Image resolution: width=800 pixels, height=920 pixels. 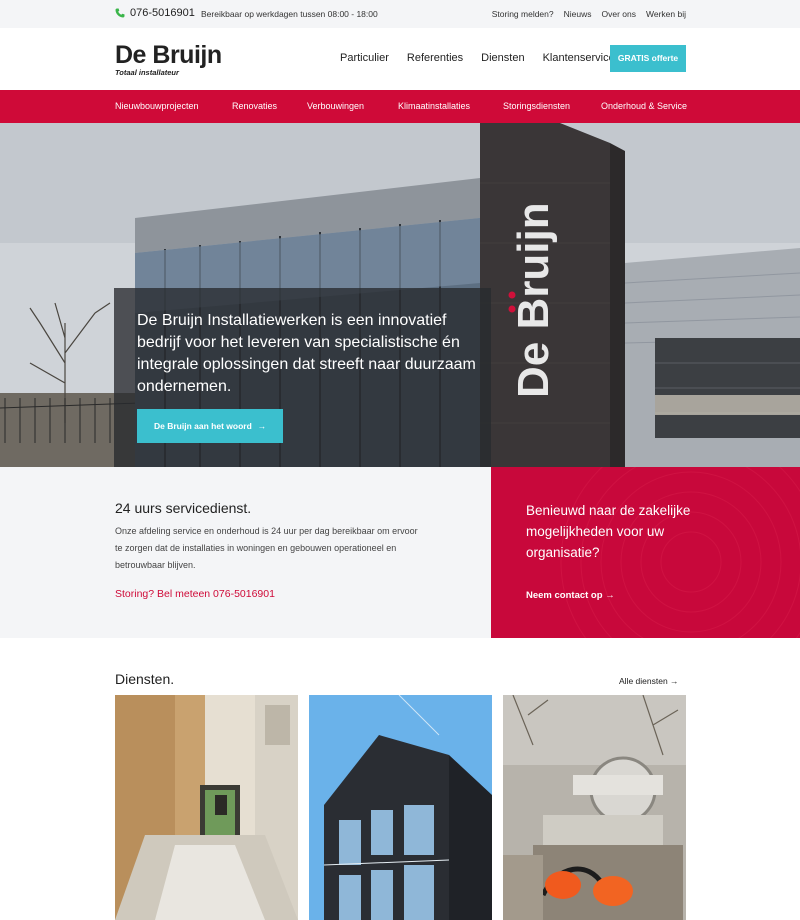 What do you see at coordinates (120, 13) in the screenshot?
I see `phone-icon` at bounding box center [120, 13].